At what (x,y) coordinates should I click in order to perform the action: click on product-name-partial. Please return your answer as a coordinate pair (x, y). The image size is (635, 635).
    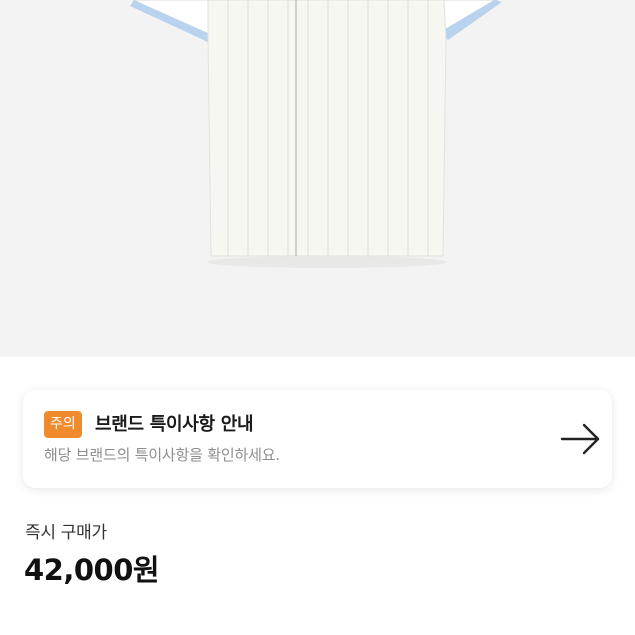
    Looking at the image, I should click on (325, 627).